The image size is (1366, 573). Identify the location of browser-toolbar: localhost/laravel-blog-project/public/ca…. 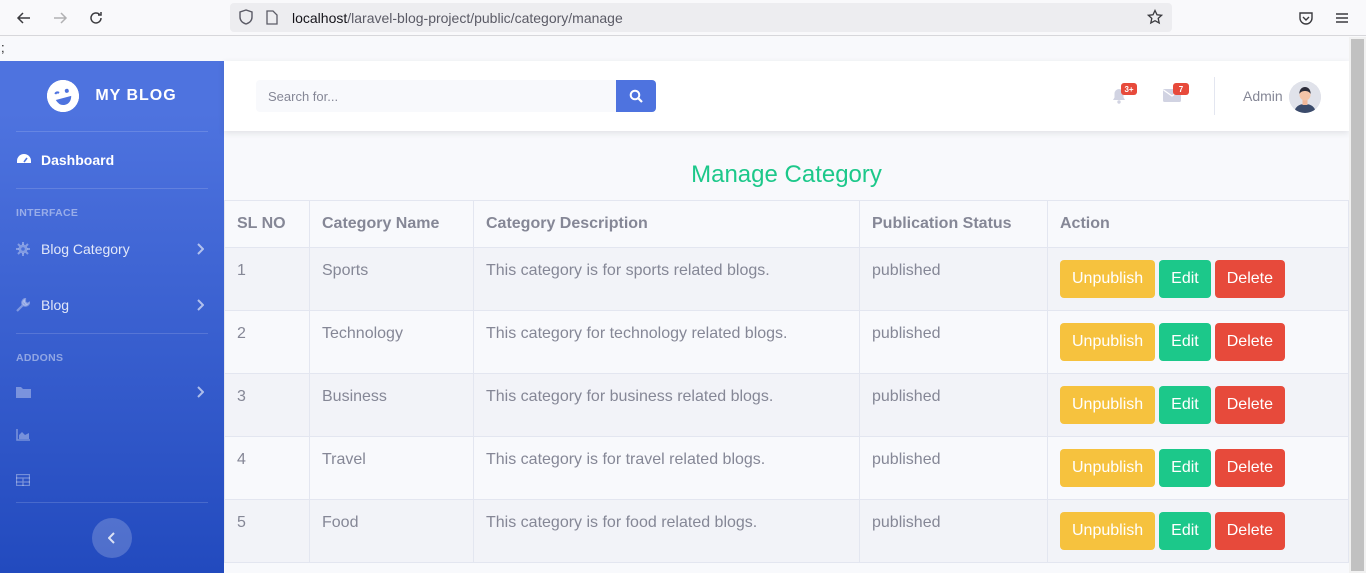
(683, 18).